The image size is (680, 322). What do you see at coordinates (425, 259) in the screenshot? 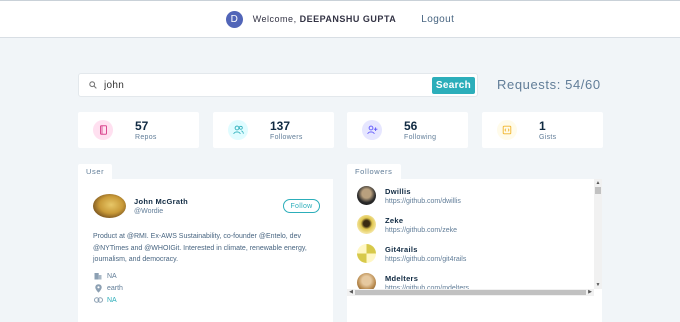
I see `follower-url: https://github.com/git4rails` at bounding box center [425, 259].